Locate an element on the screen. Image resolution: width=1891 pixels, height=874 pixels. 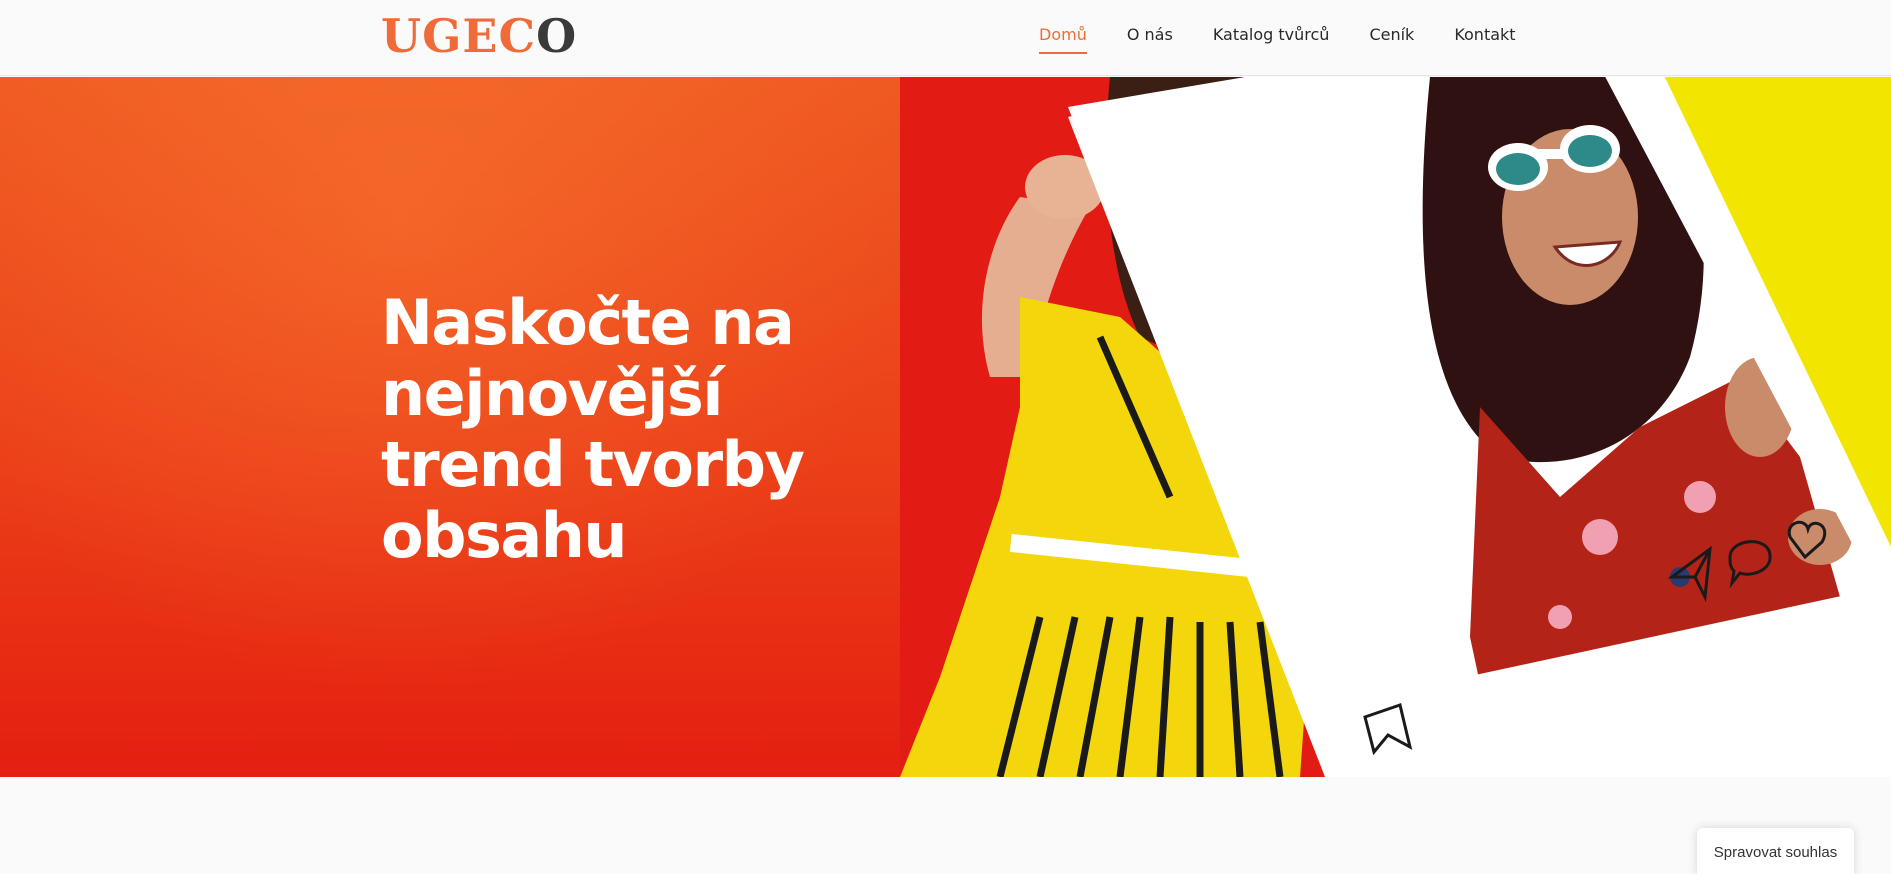
logo-letter-o: O is located at coordinates (557, 36).